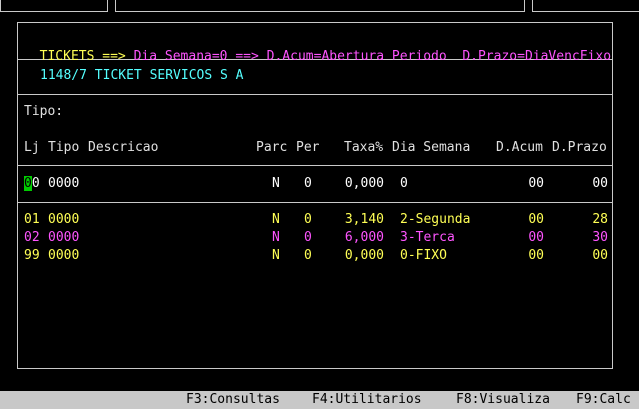 The height and width of the screenshot is (409, 639). I want to click on table-row: 01 0000 N 0 3,140 2-Segunda 00 28, so click(319, 220).